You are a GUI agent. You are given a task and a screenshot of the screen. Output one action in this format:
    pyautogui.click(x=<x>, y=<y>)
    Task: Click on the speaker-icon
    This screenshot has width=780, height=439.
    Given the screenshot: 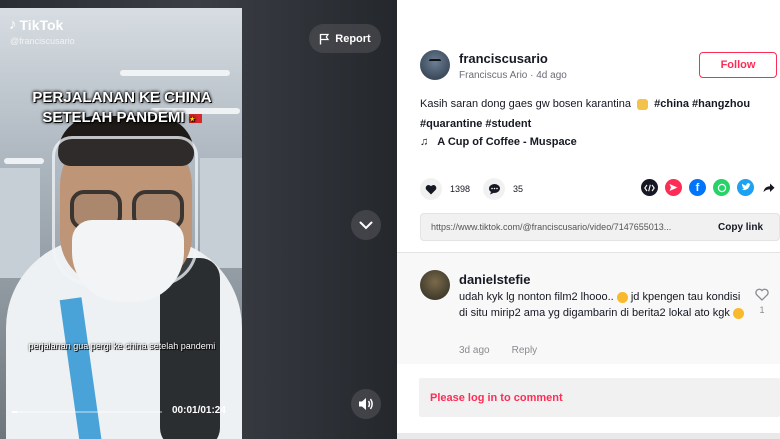 What is the action you would take?
    pyautogui.click(x=366, y=404)
    